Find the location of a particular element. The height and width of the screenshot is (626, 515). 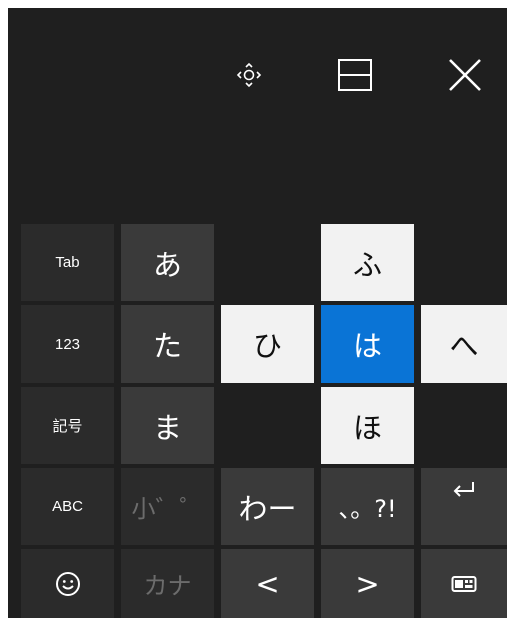

punctuation-key-label: 、。?! is located at coordinates (367, 509).